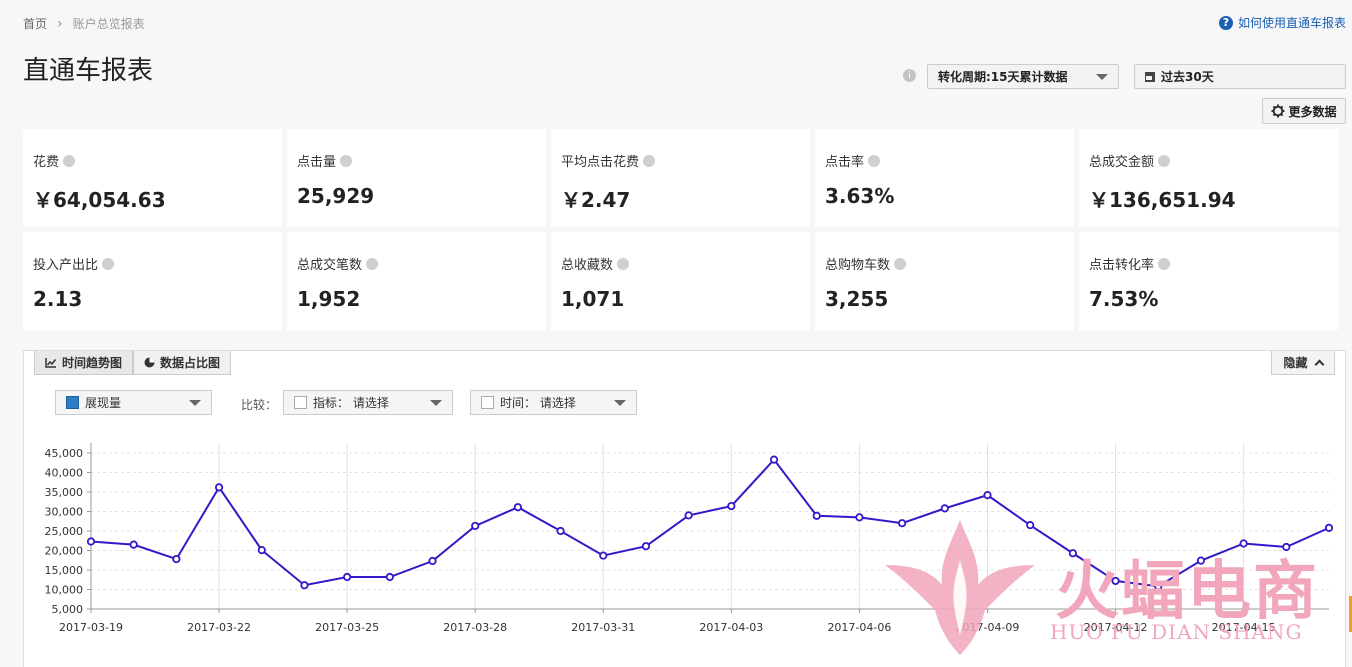 The height and width of the screenshot is (667, 1352). I want to click on metric-label: 总收藏数, so click(587, 265).